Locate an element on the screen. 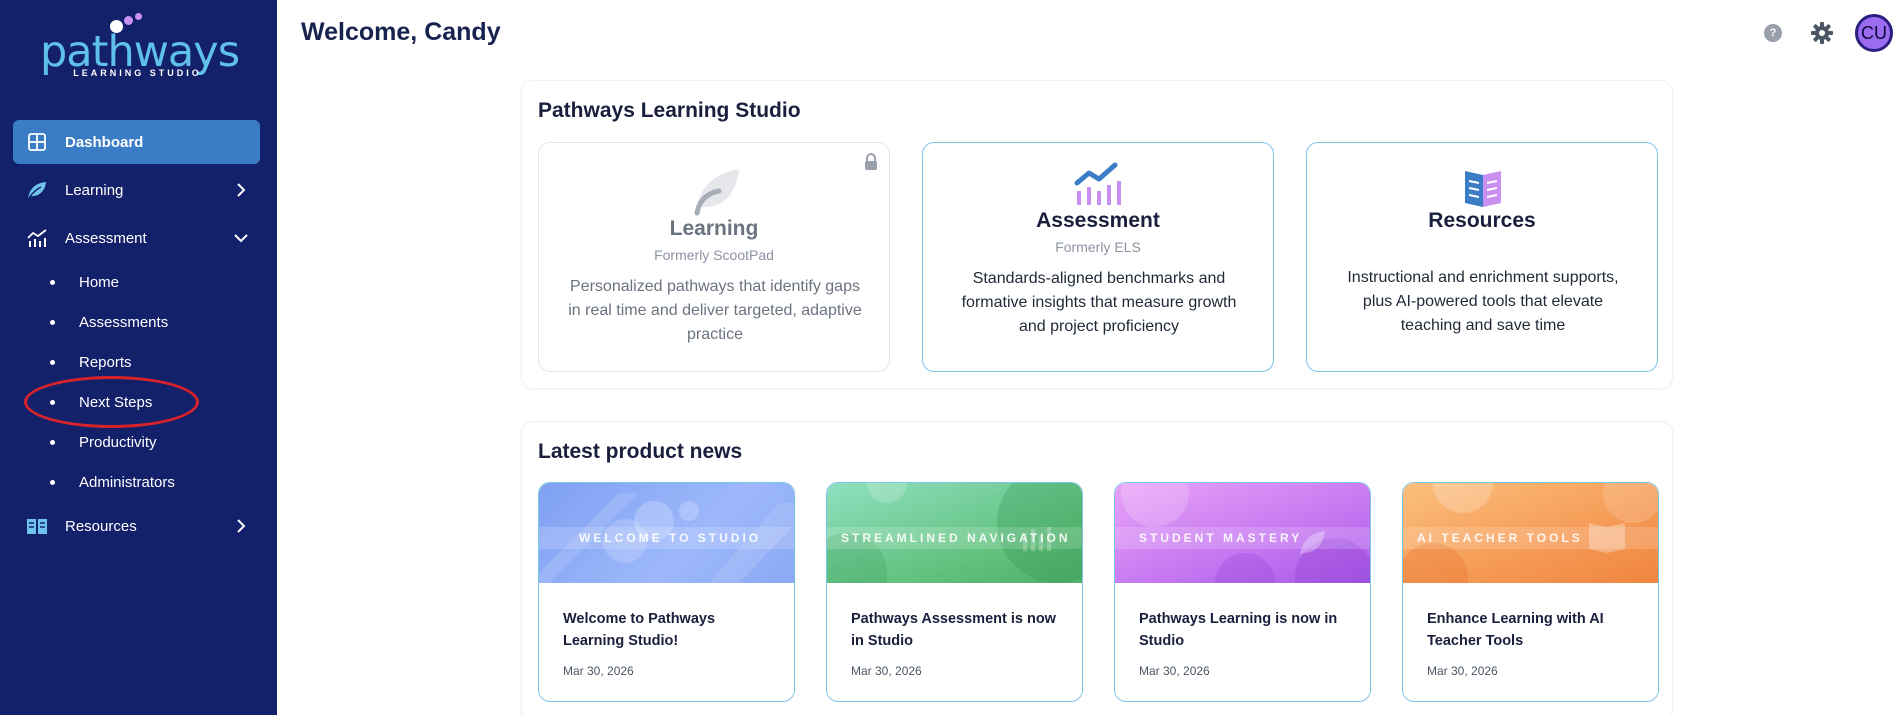 The image size is (1901, 715). nav-dashboard: Dashboard is located at coordinates (136, 142).